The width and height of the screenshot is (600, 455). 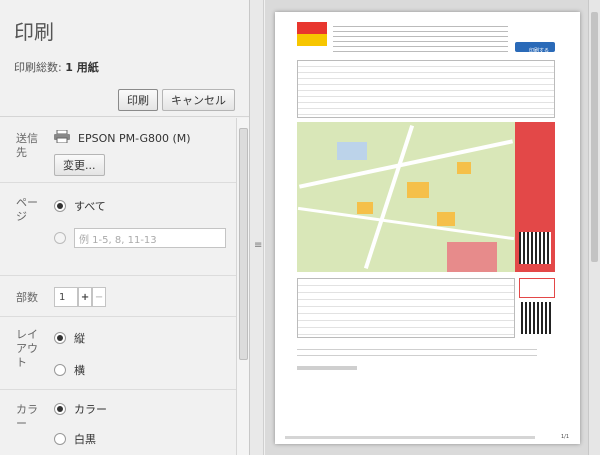 I want to click on copies-input: 1, so click(x=66, y=297).